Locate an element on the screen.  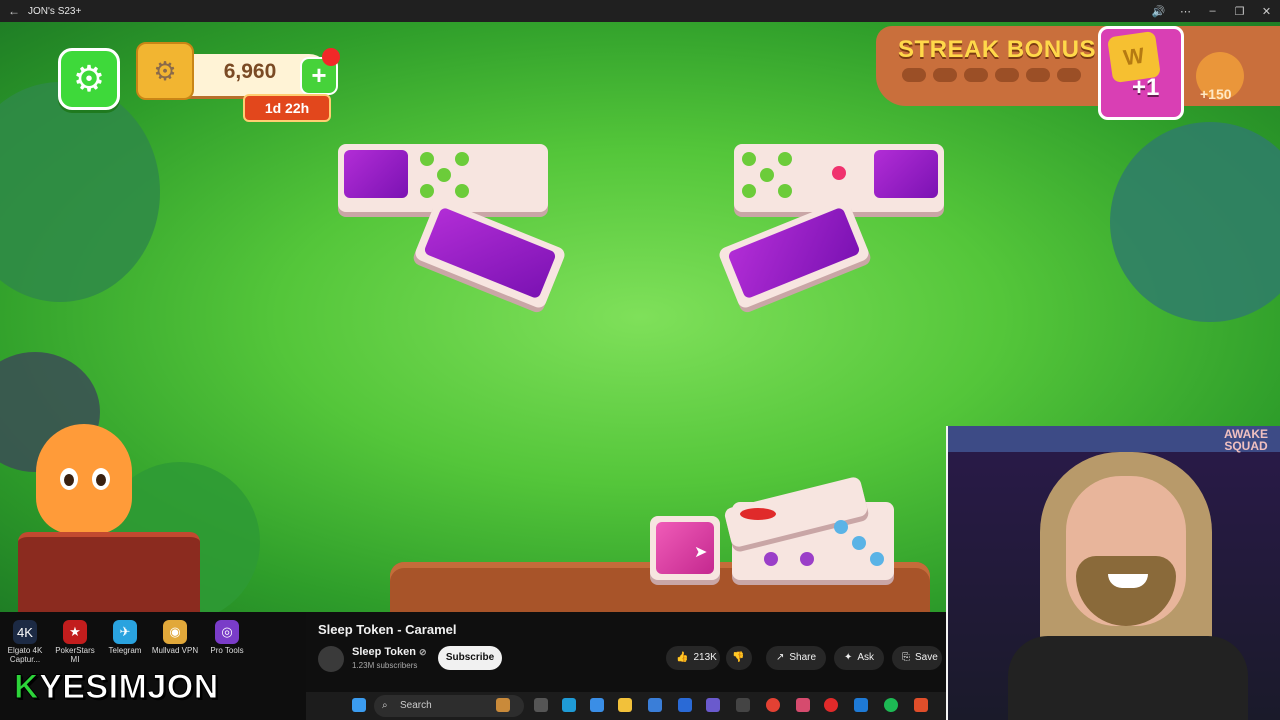
streamer-shirt is located at coordinates (1128, 678).